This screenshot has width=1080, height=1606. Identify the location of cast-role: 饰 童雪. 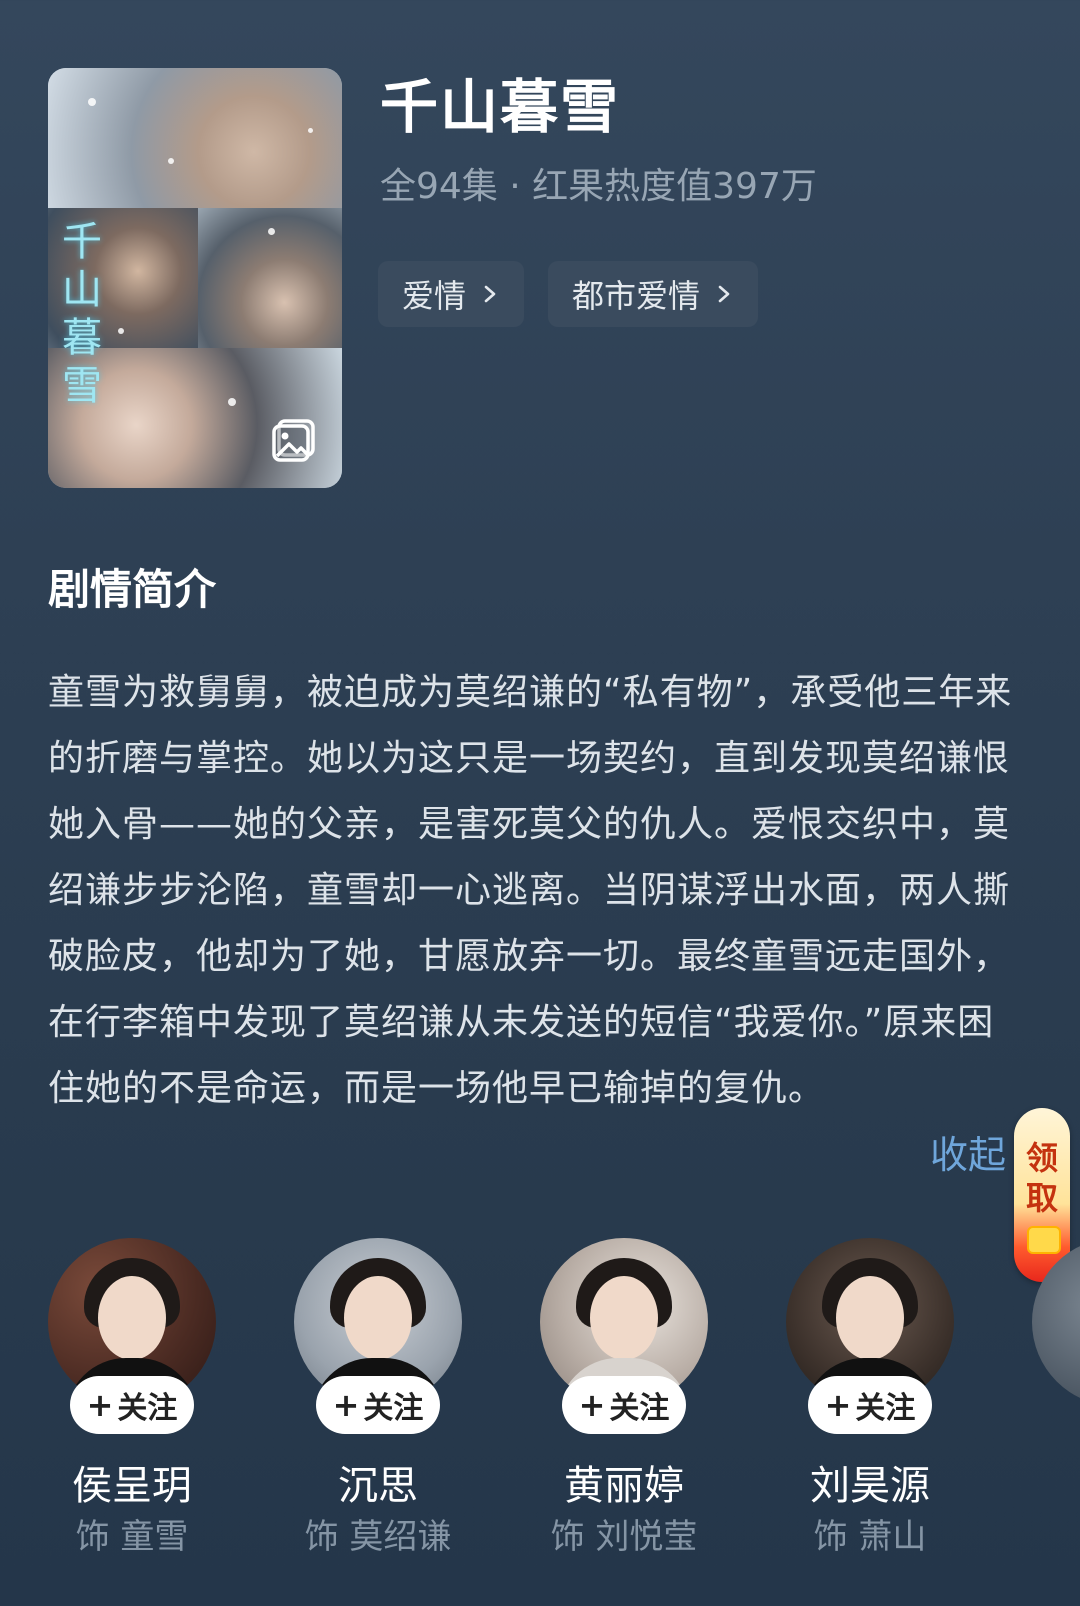
(132, 1537).